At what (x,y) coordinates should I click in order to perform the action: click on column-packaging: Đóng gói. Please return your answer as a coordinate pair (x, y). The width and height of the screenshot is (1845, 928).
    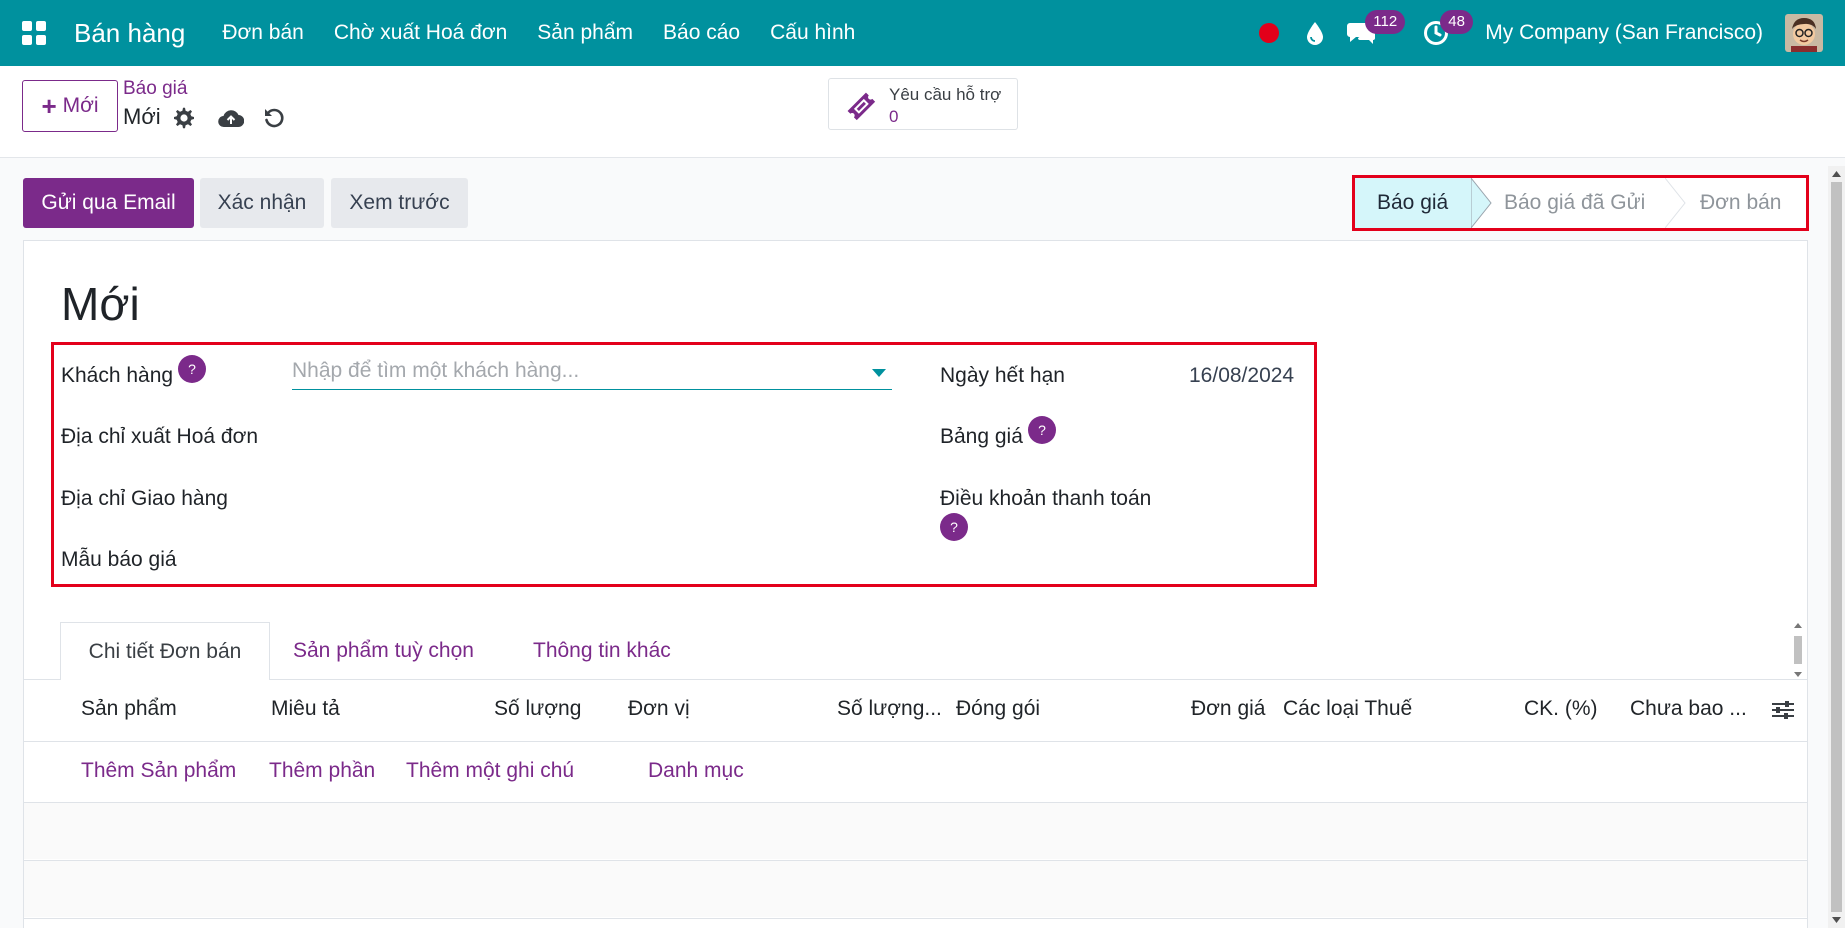
    Looking at the image, I should click on (998, 709).